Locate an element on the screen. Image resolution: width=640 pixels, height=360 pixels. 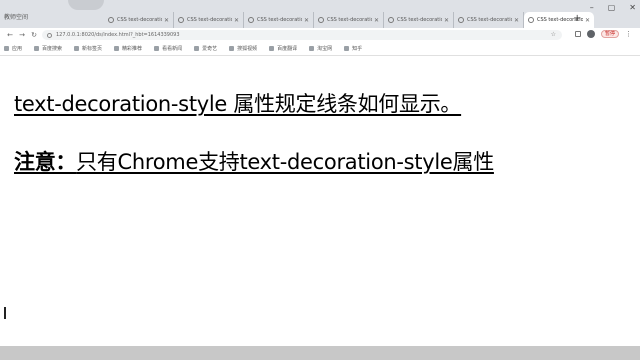
maximize-icon: ▢ is located at coordinates (612, 7).